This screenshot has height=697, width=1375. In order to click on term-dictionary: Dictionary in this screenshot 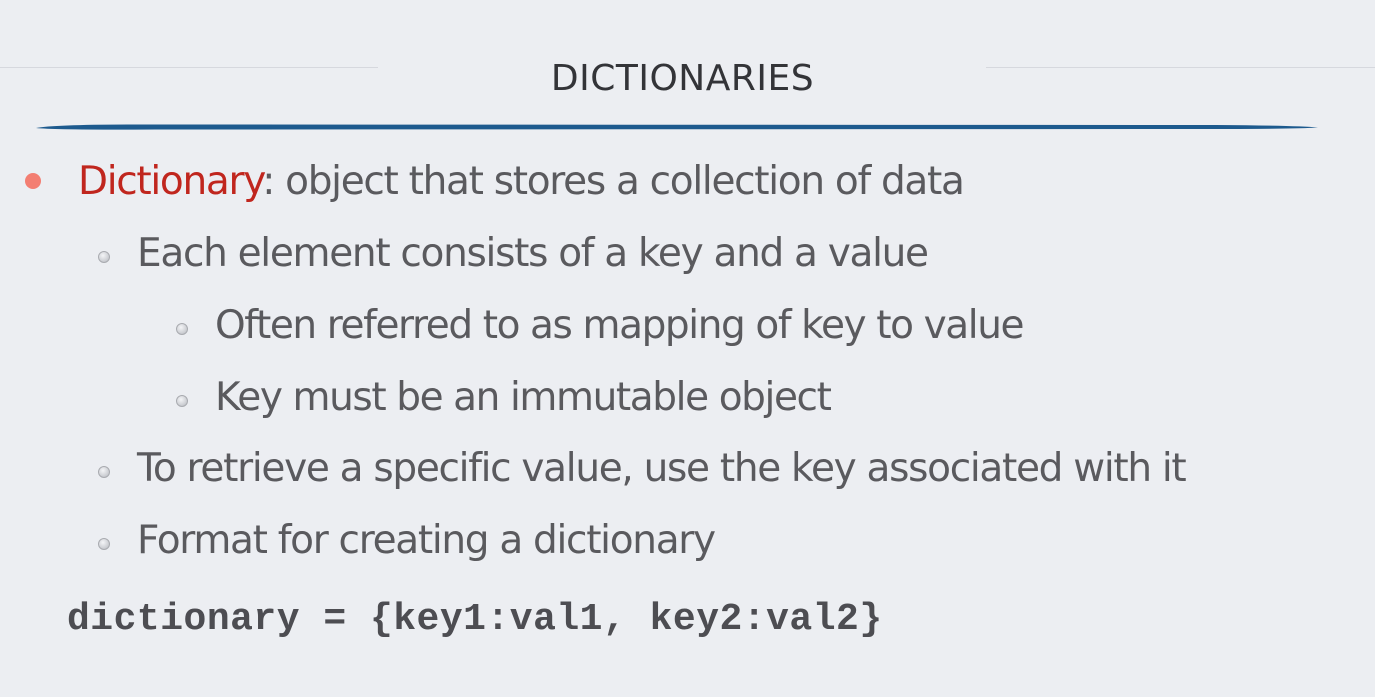, I will do `click(171, 181)`.